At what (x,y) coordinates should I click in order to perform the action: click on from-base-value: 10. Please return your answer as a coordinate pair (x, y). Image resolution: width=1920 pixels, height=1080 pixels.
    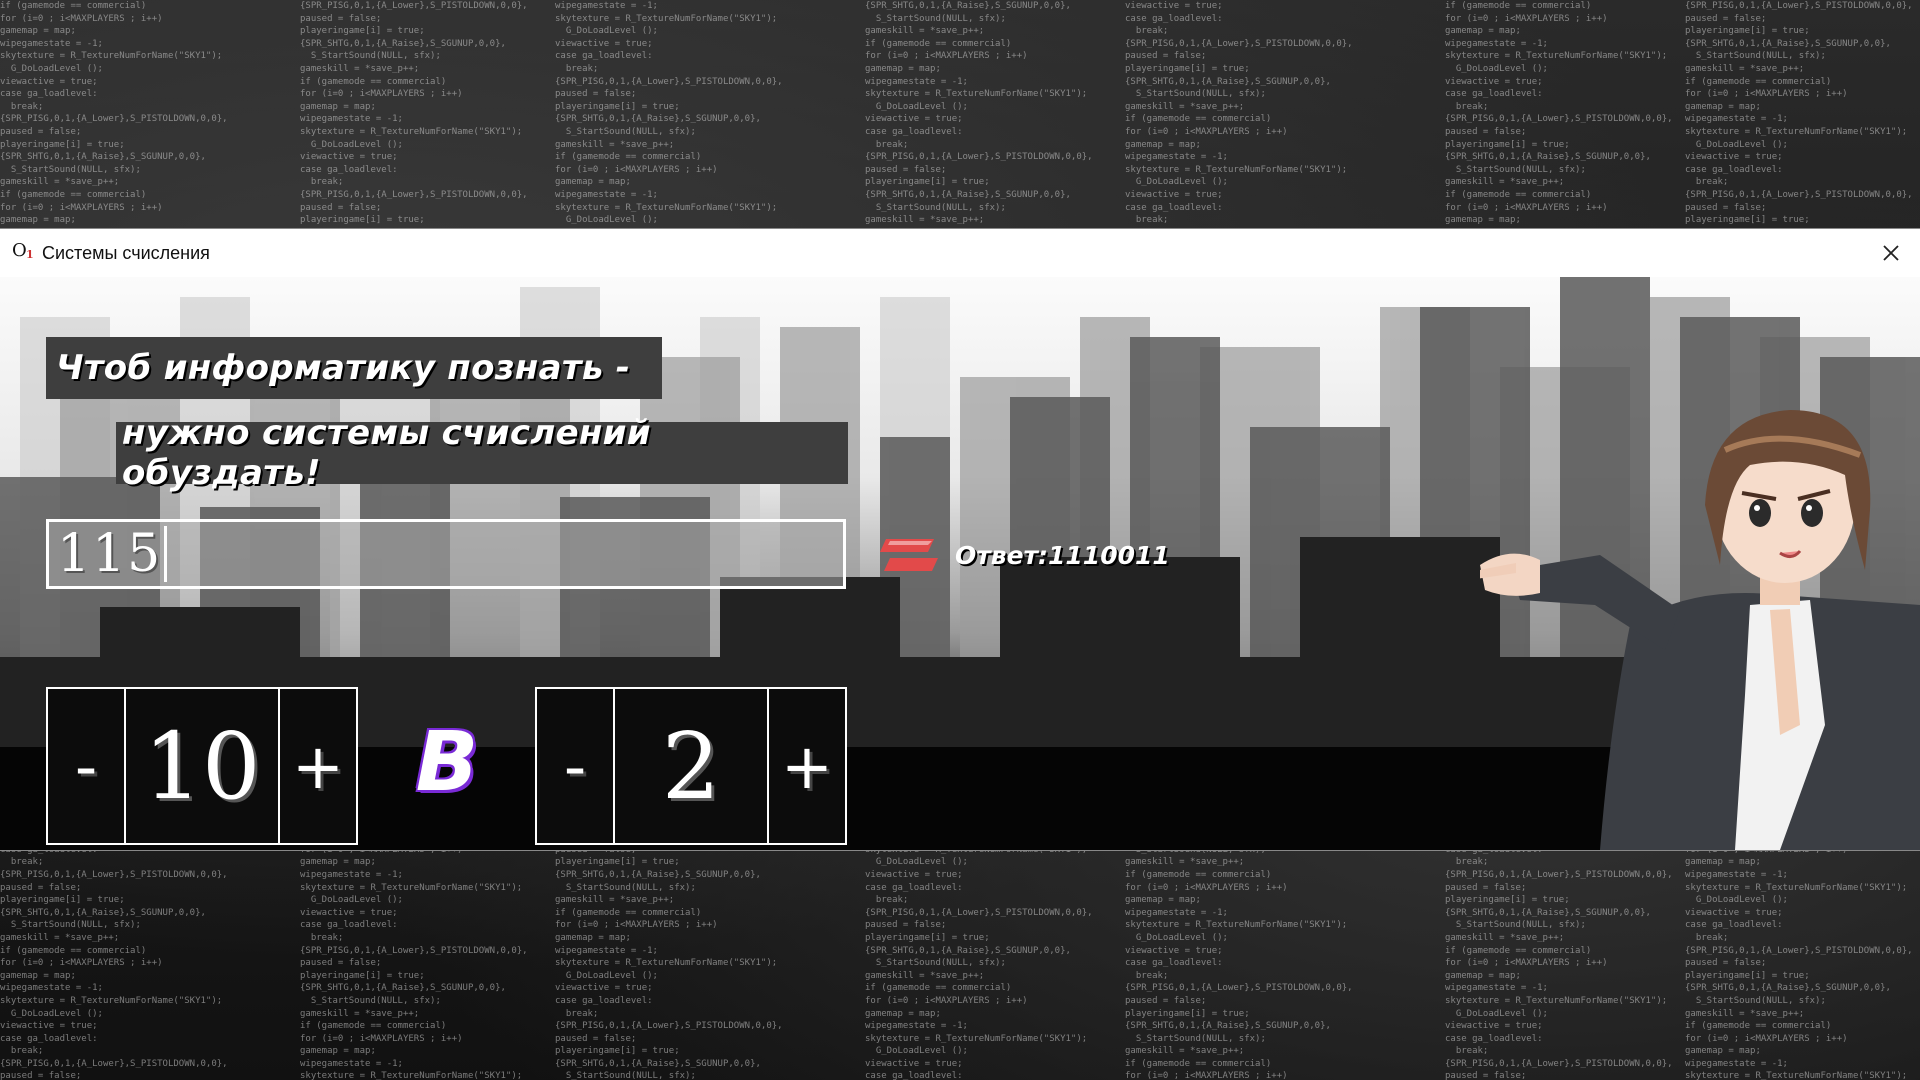
    Looking at the image, I should click on (202, 766).